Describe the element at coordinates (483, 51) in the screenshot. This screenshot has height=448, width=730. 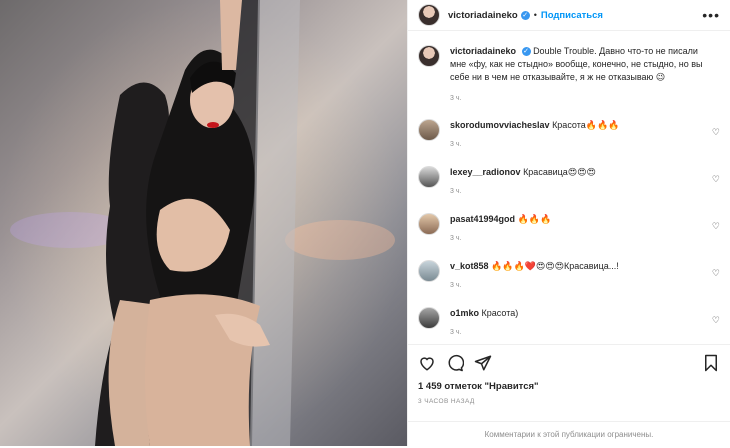
I see `caption-username: victoriadaineko` at that location.